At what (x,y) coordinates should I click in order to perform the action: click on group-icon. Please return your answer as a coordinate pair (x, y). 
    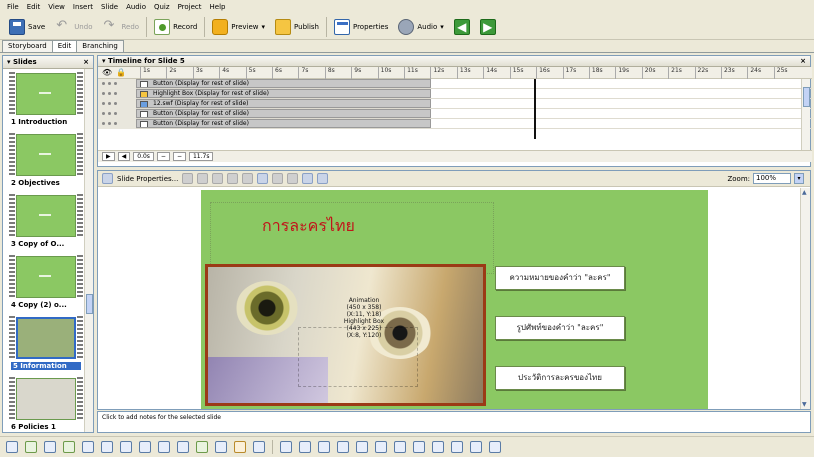
    Looking at the image, I should click on (323, 178).